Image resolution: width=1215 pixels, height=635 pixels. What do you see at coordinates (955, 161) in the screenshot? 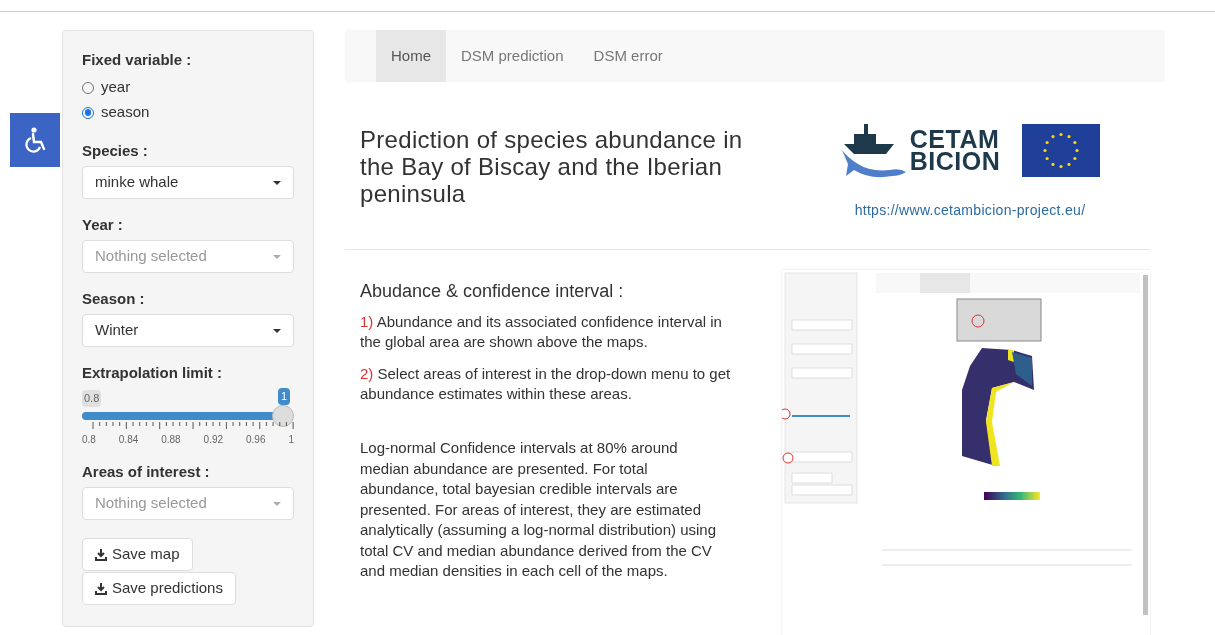
I see `logo-text: BICION` at bounding box center [955, 161].